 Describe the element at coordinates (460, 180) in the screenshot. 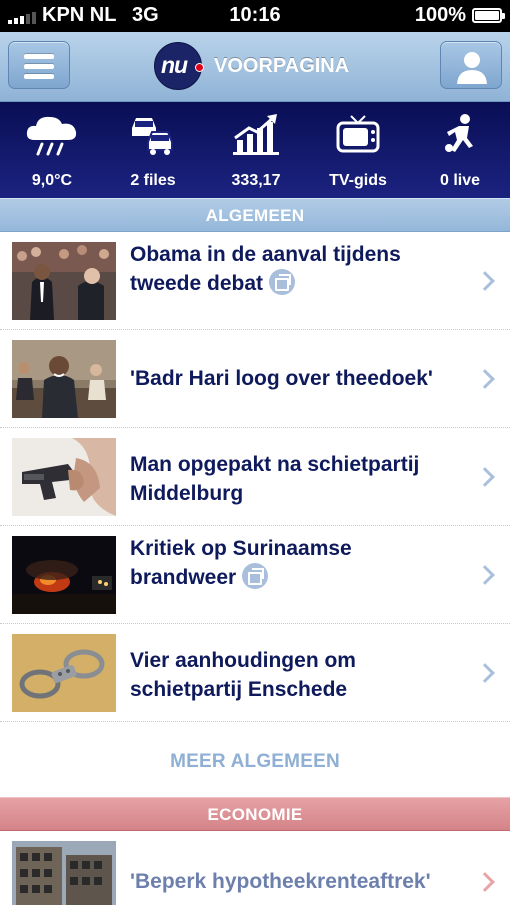

I see `live-matches-count: 0 live` at that location.